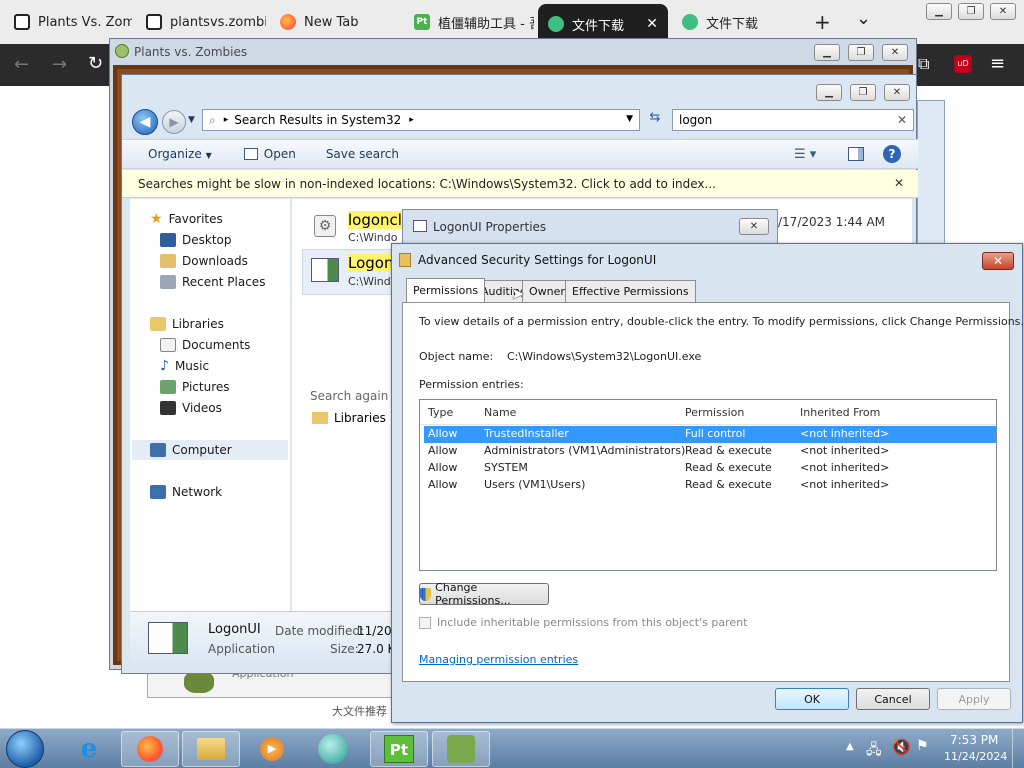  I want to click on breadcrumb: ⌕ ▸ Search Results in System32 ▸ ▼, so click(421, 120).